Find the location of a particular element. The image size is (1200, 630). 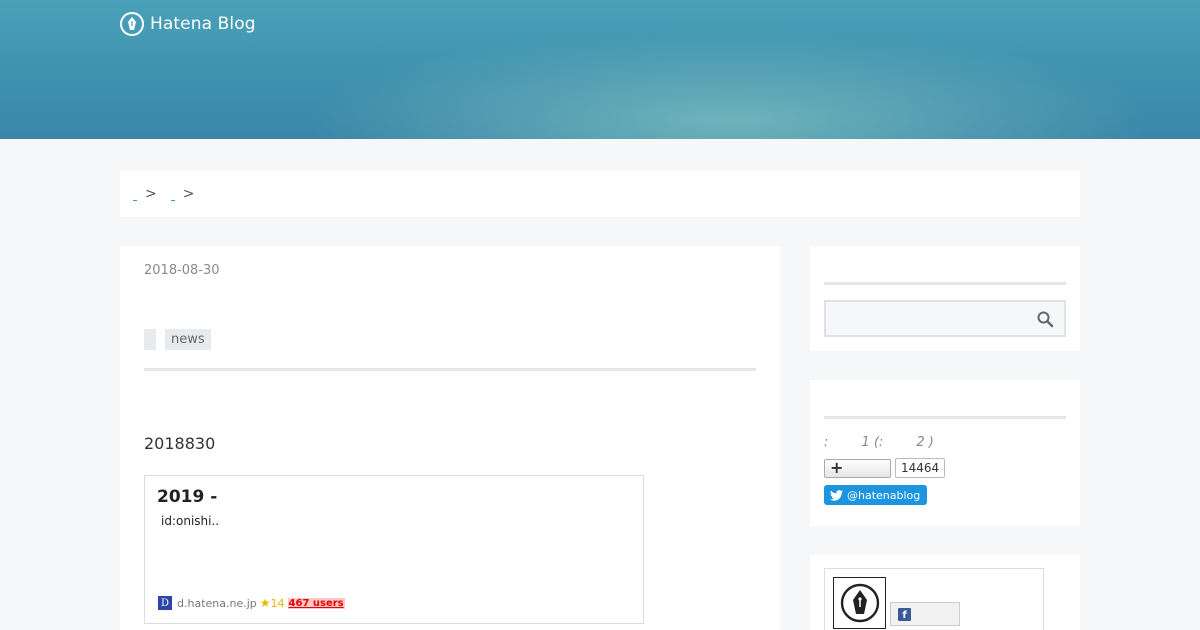

sidebar-author-module: f is located at coordinates (945, 592).